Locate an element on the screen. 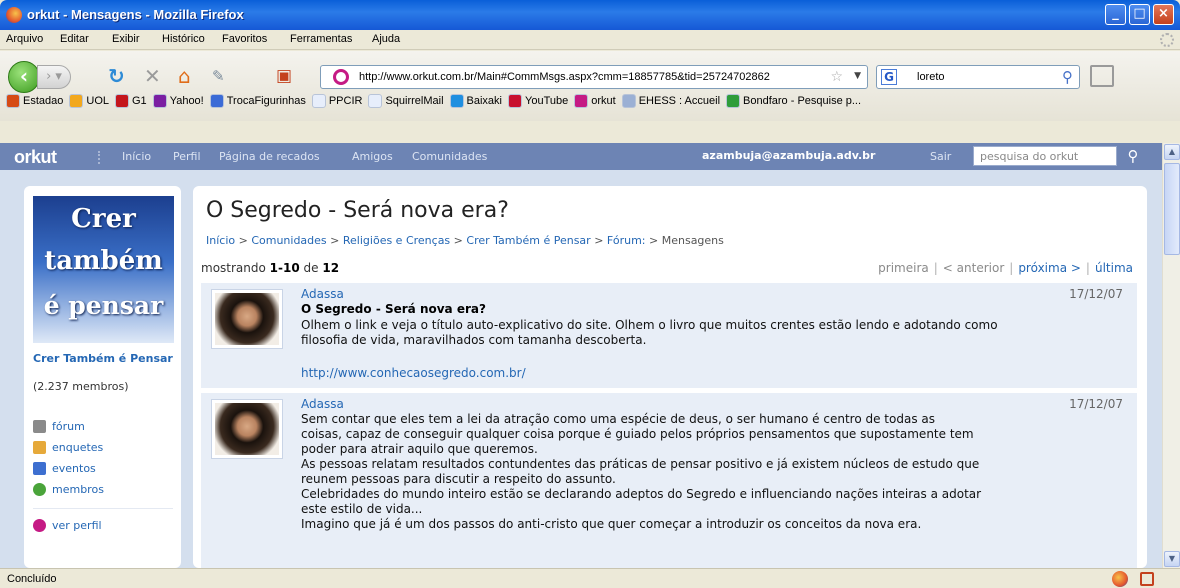 Image resolution: width=1180 pixels, height=588 pixels. bookmark-item: YouTube is located at coordinates (538, 101).